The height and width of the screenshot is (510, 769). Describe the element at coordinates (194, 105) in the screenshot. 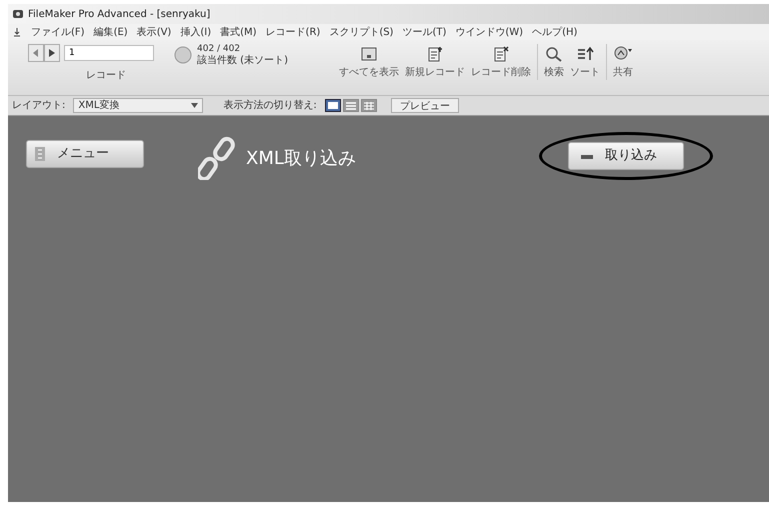

I see `caret-icon` at that location.